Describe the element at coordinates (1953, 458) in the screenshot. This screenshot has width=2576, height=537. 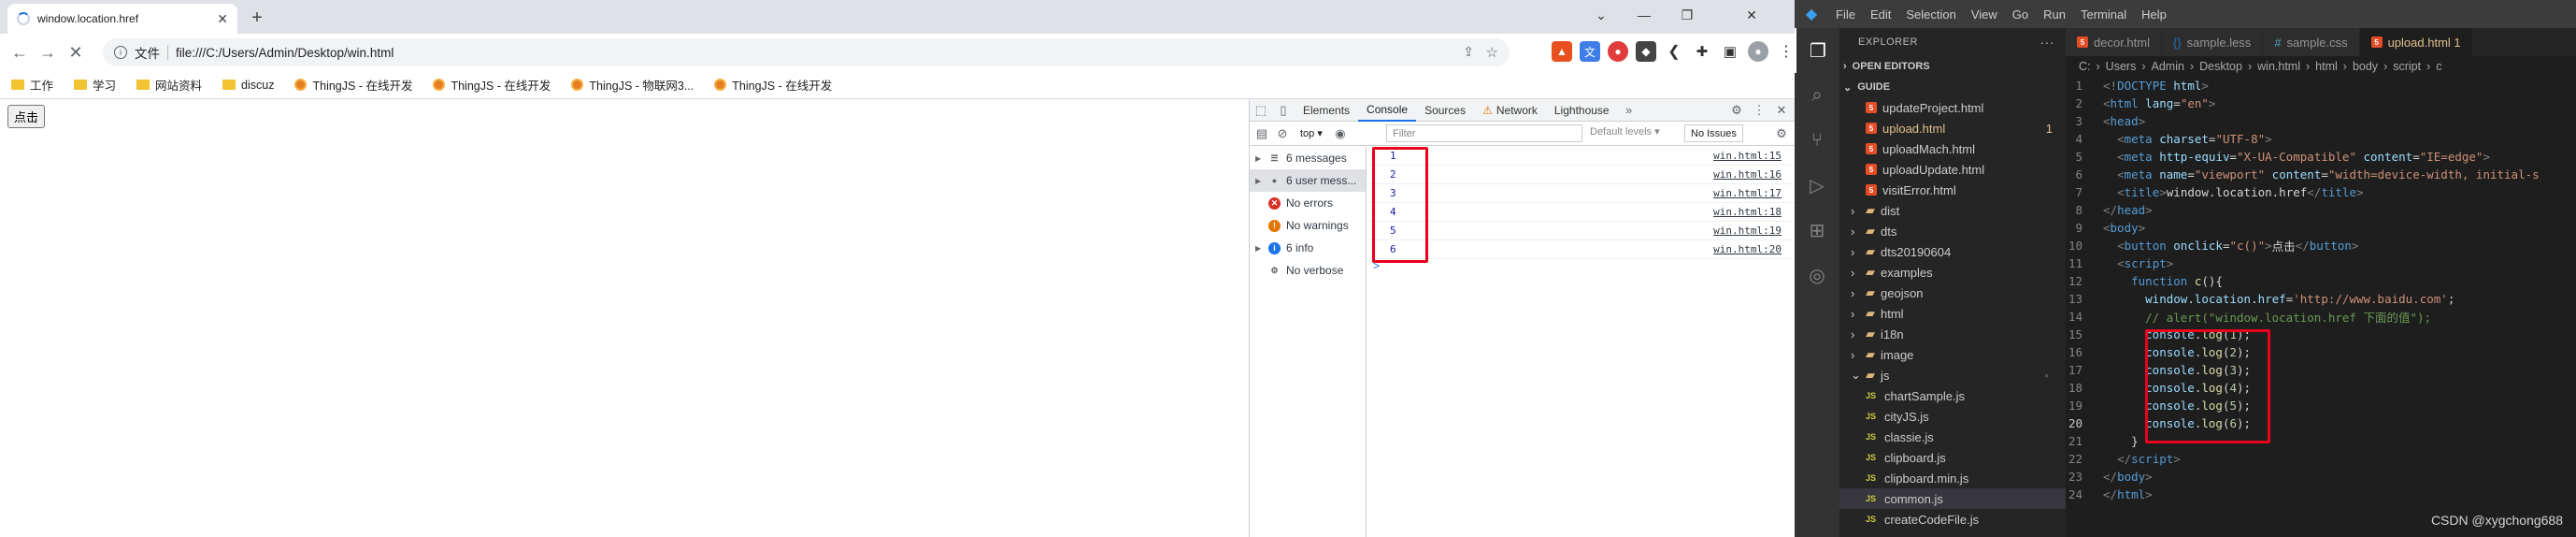
I see `file-item: JS clipboard.js` at that location.